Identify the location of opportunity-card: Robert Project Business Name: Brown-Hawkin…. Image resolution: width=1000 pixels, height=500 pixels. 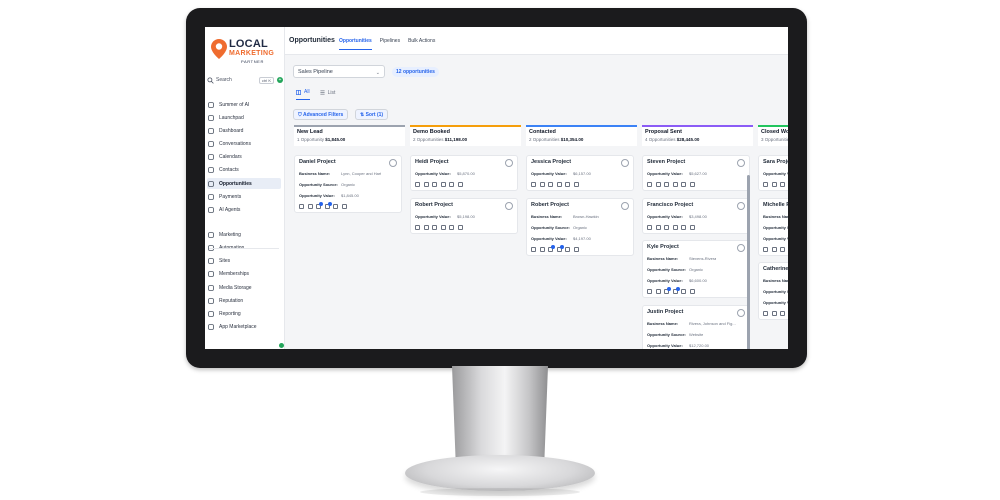
(580, 227).